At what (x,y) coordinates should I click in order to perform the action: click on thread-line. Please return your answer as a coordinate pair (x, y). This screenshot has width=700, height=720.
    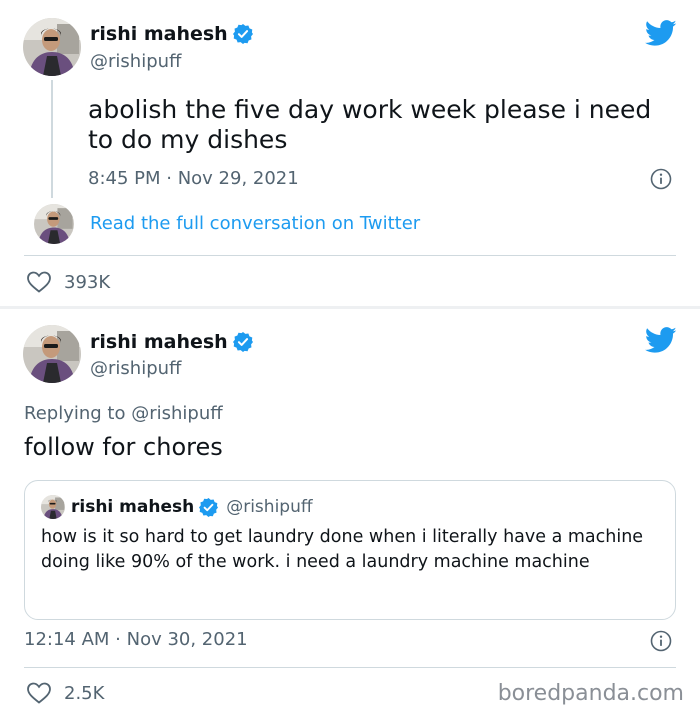
    Looking at the image, I should click on (52, 139).